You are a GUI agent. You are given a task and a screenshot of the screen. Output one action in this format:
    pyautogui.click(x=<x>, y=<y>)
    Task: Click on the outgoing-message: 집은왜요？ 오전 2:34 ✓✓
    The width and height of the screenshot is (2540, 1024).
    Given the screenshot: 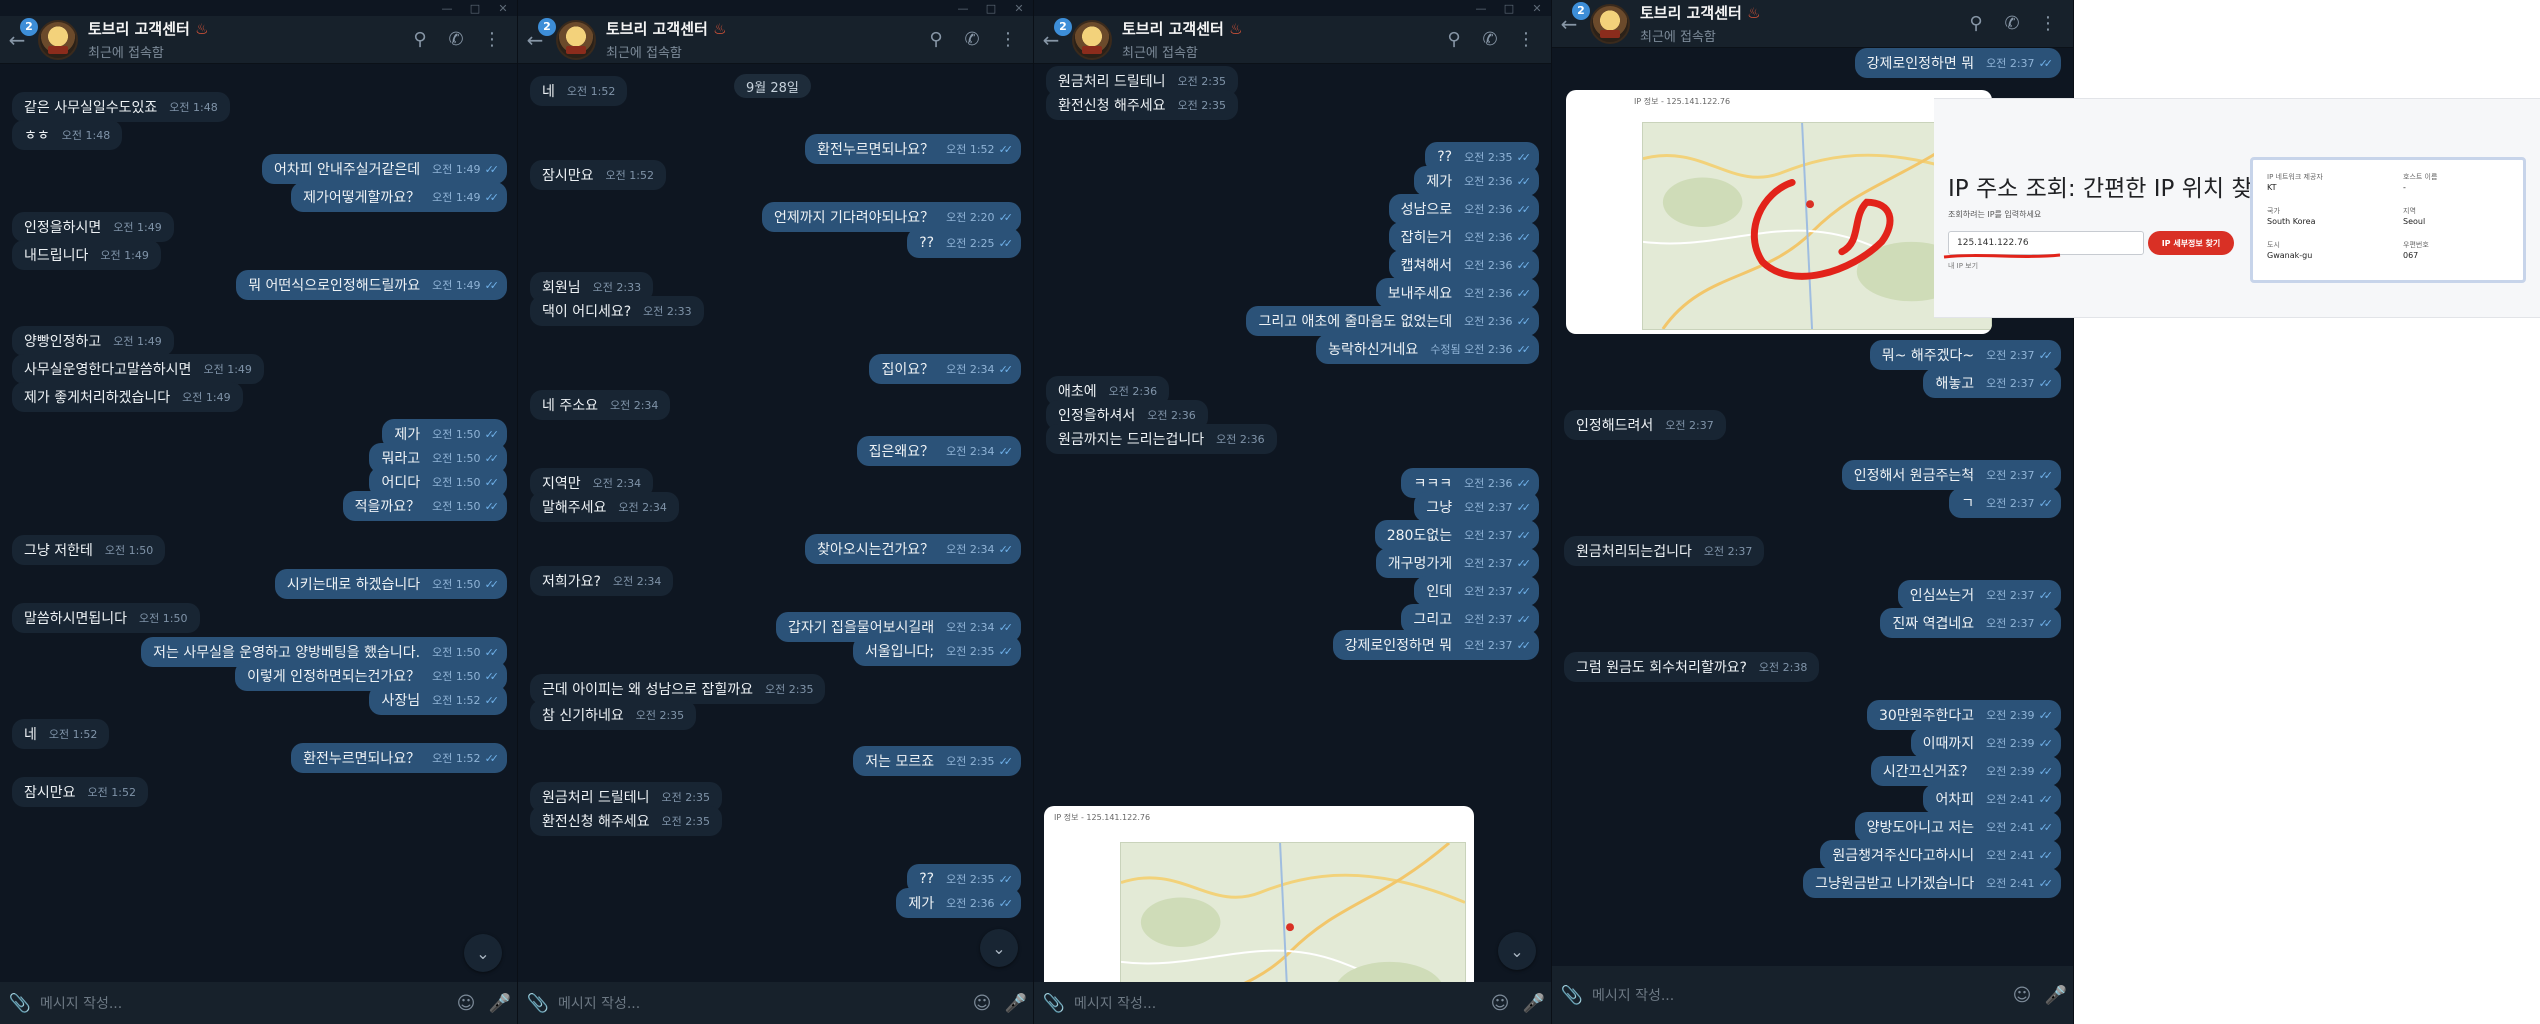 What is the action you would take?
    pyautogui.click(x=938, y=451)
    